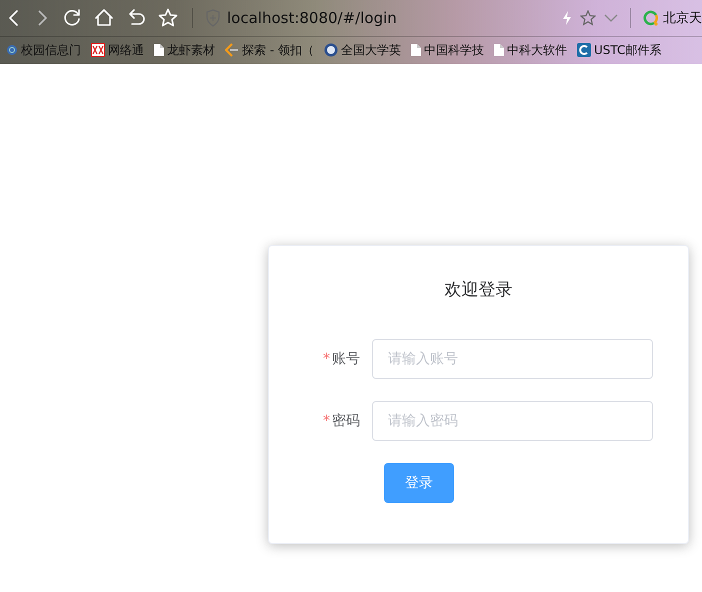  What do you see at coordinates (331, 50) in the screenshot?
I see `seal-icon` at bounding box center [331, 50].